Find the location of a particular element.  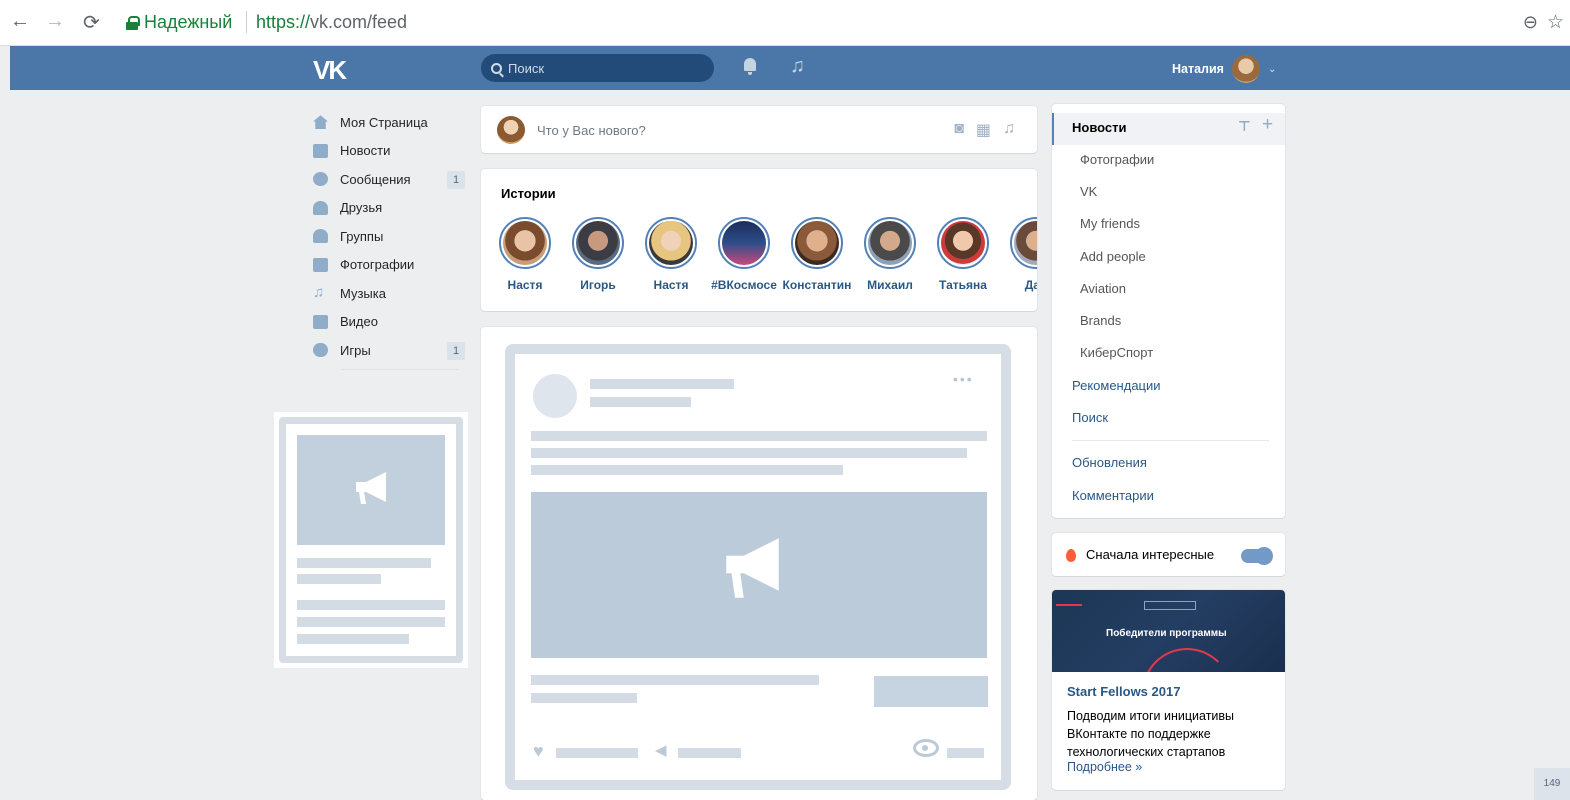

story-item: Татьяна is located at coordinates (963, 254).